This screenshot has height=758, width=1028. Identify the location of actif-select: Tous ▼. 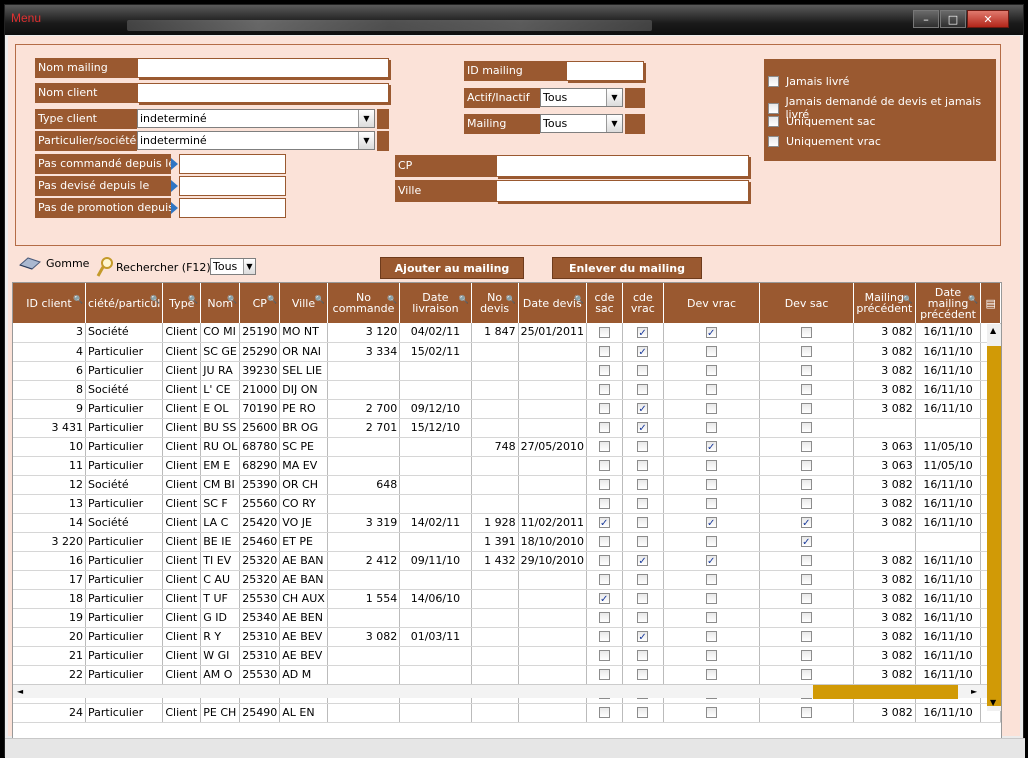
(581, 97).